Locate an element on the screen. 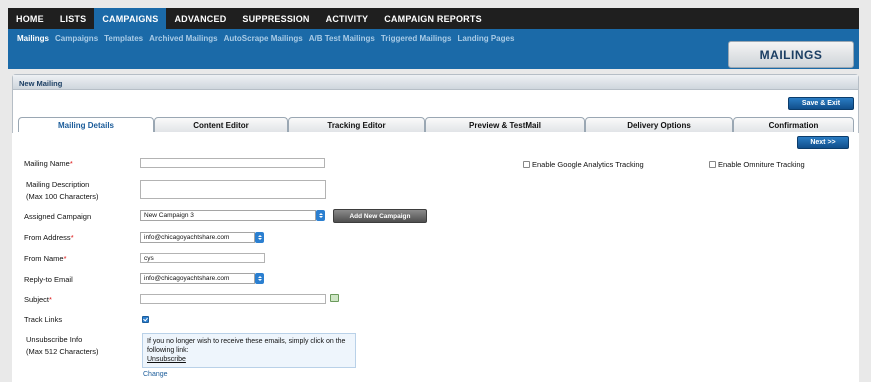 Image resolution: width=871 pixels, height=382 pixels. subnav-ab-test-mailings: A/B Test Mailings is located at coordinates (342, 38).